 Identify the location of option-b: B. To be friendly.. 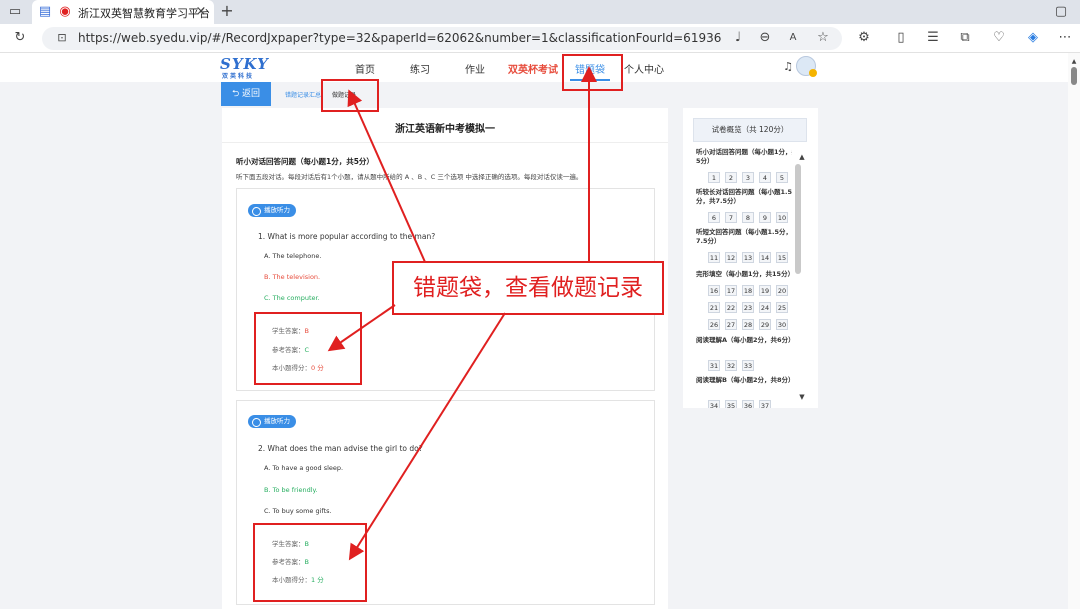
(291, 490).